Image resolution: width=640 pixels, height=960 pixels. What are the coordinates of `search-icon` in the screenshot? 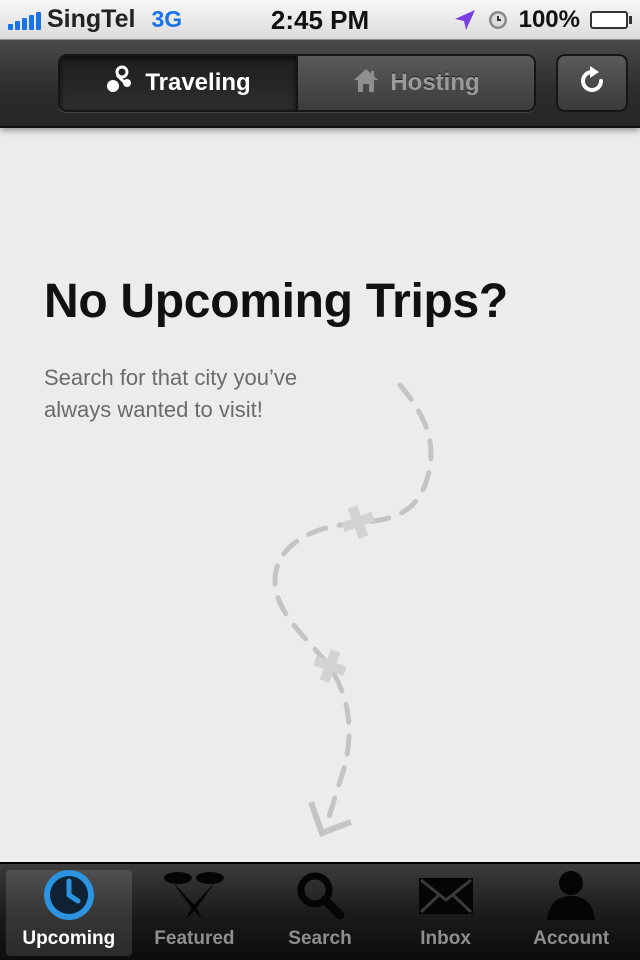 It's located at (320, 897).